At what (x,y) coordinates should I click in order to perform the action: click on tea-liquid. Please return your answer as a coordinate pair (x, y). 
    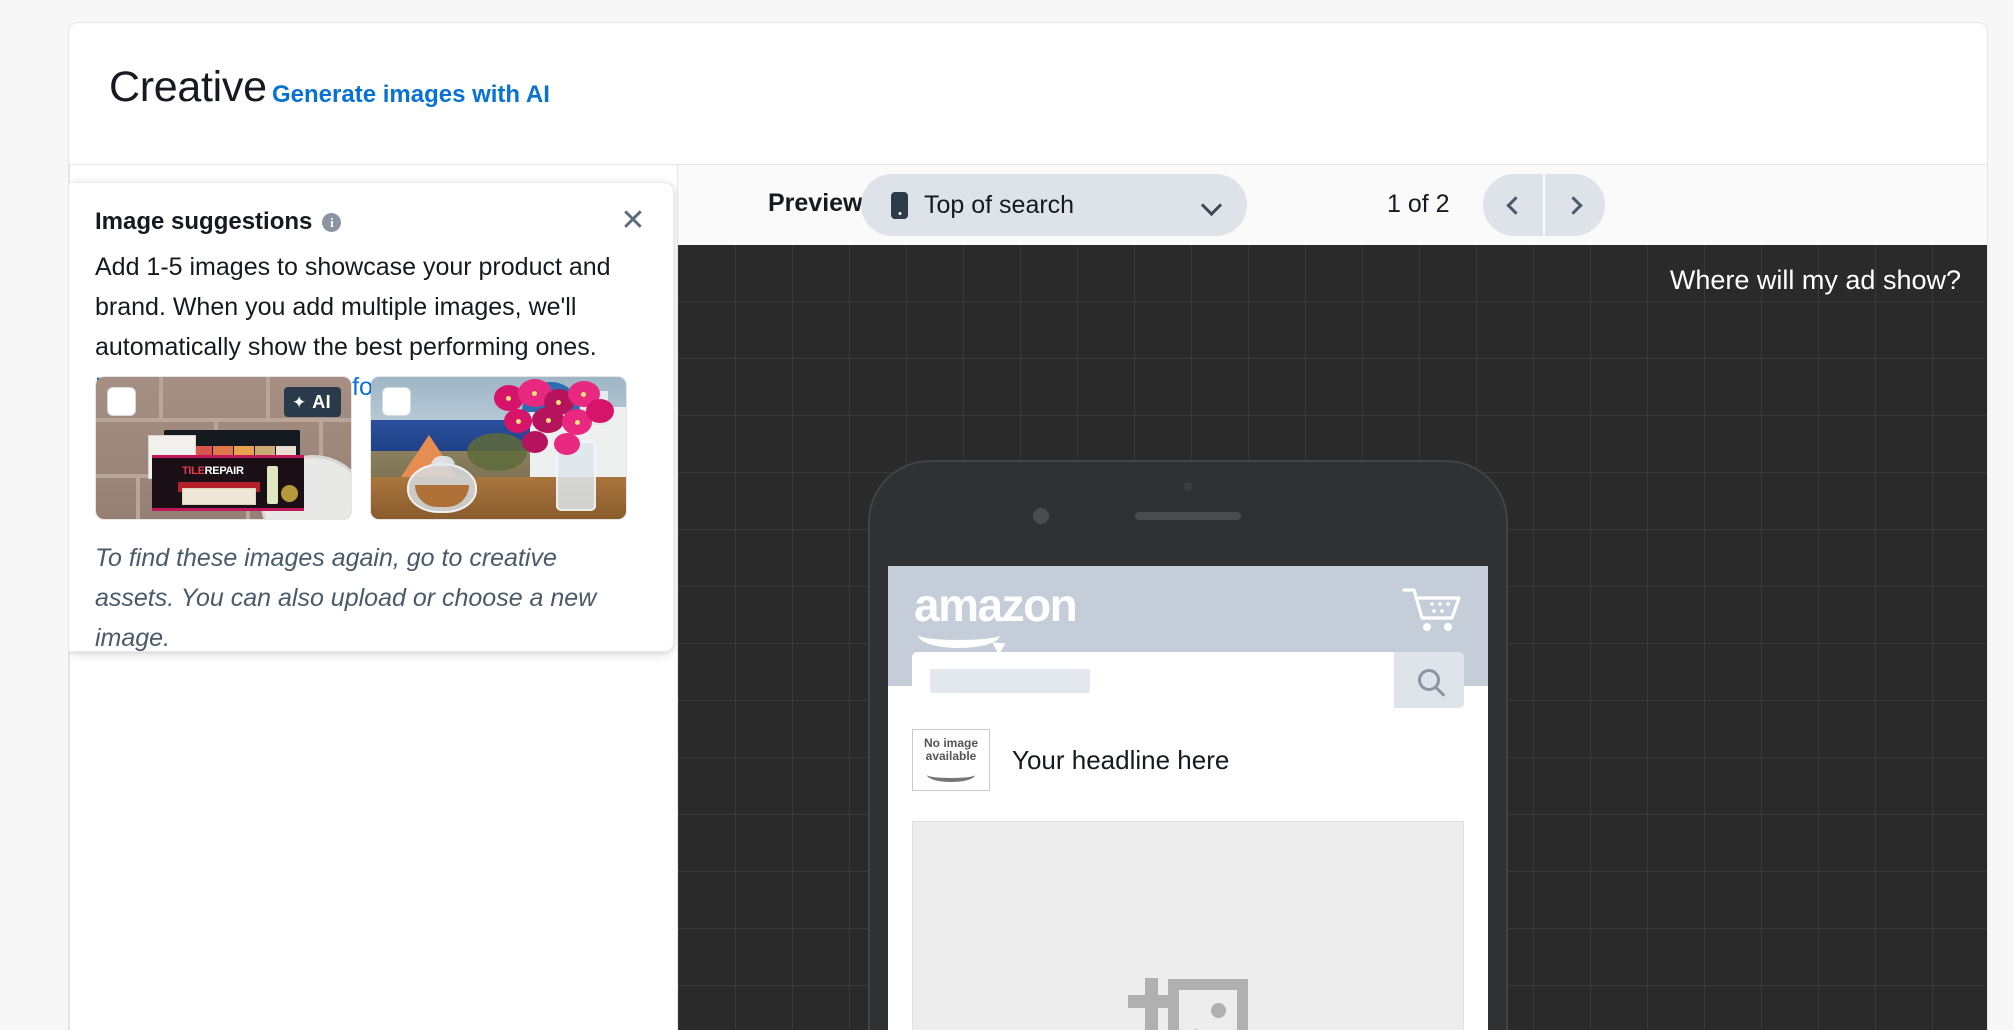
    Looking at the image, I should click on (442, 496).